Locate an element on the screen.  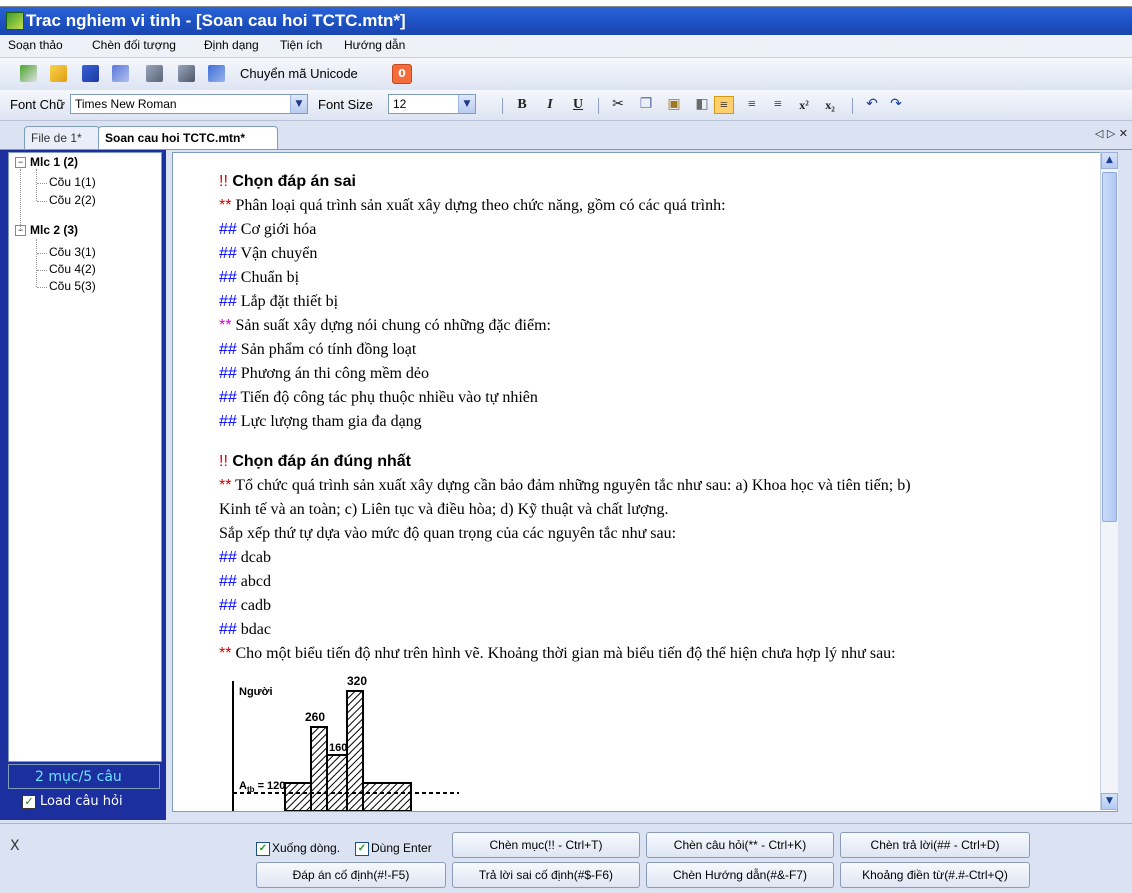
figure-baseline-subscript: tb is located at coordinates (251, 789).